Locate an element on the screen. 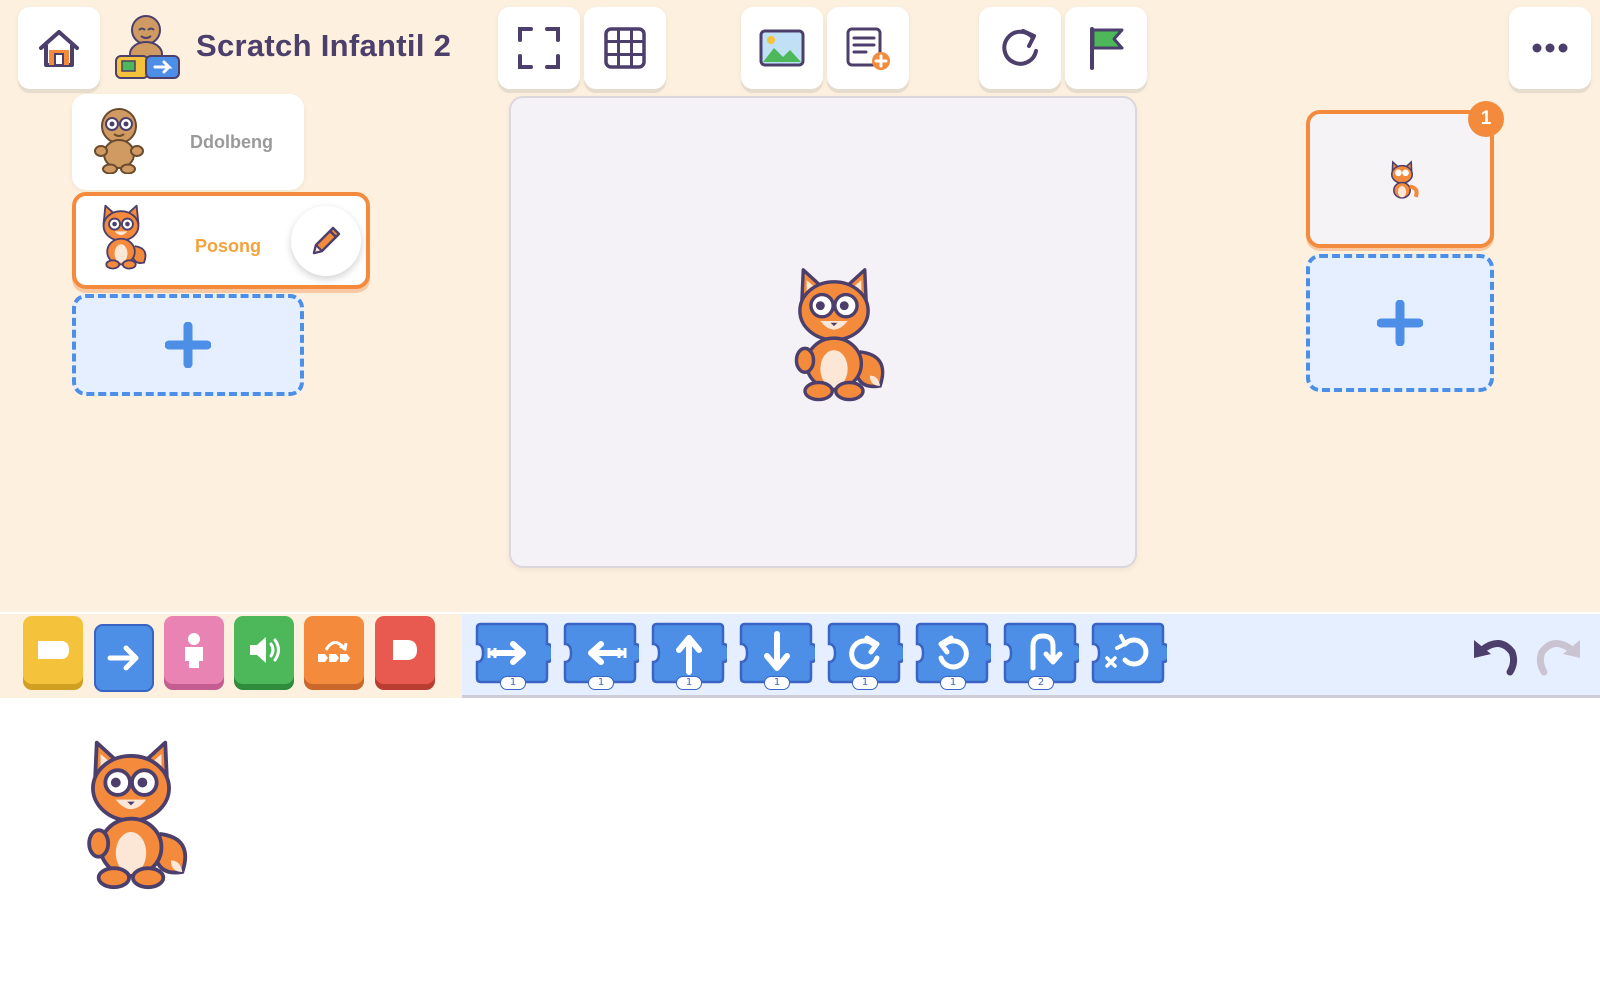 The image size is (1600, 1000). block-move-right: 1 is located at coordinates (513, 655).